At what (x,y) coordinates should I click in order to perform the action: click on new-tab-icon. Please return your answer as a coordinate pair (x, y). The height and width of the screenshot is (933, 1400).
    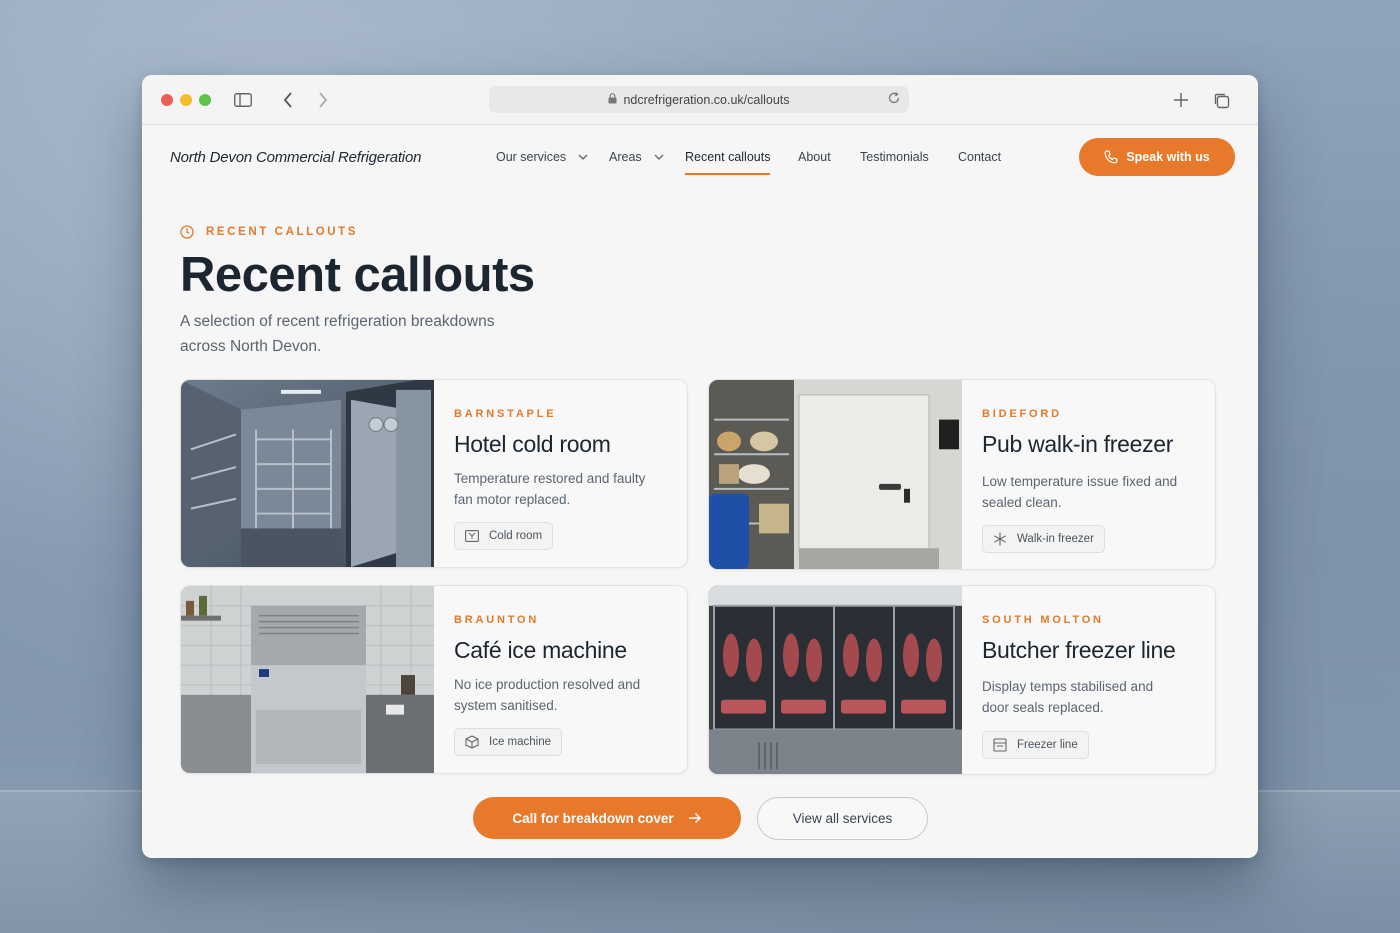
    Looking at the image, I should click on (1181, 100).